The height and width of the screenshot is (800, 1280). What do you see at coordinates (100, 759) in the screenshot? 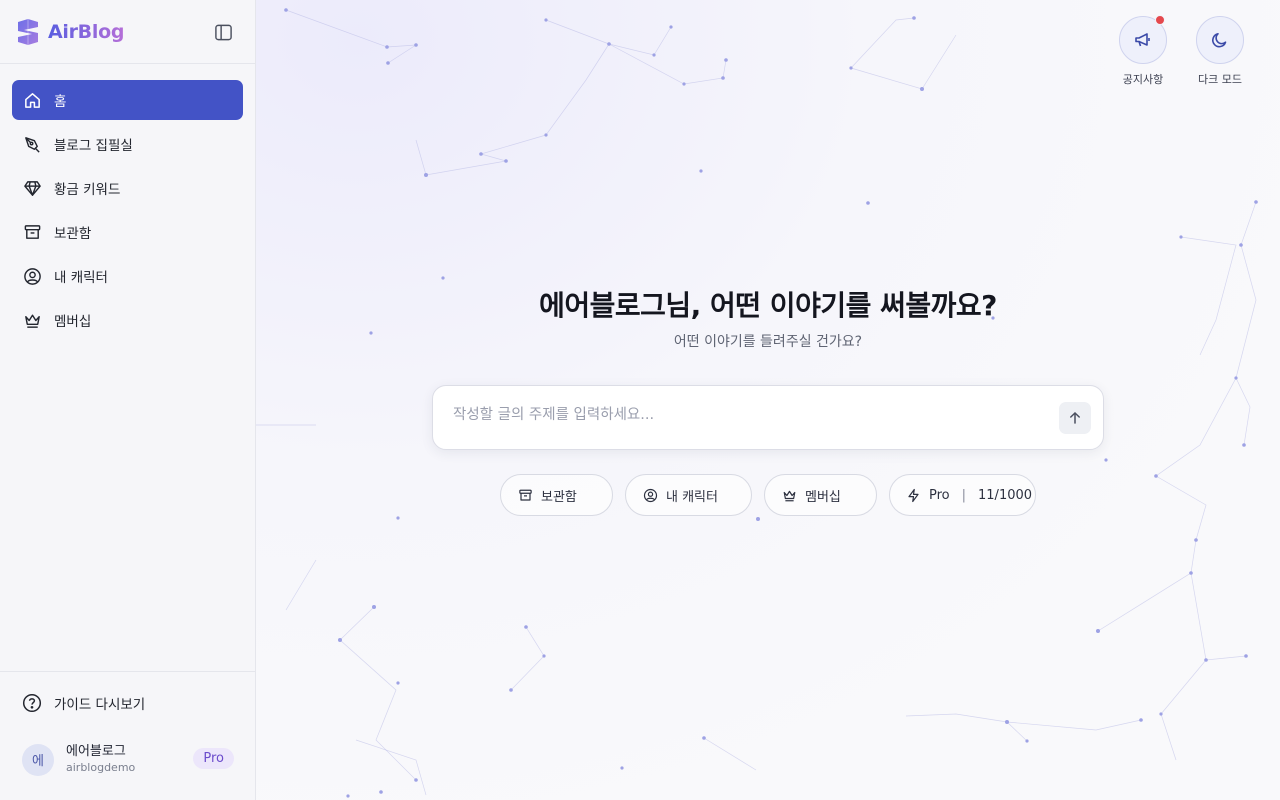
I see `user-info: 에어블로그 airblogdemo` at bounding box center [100, 759].